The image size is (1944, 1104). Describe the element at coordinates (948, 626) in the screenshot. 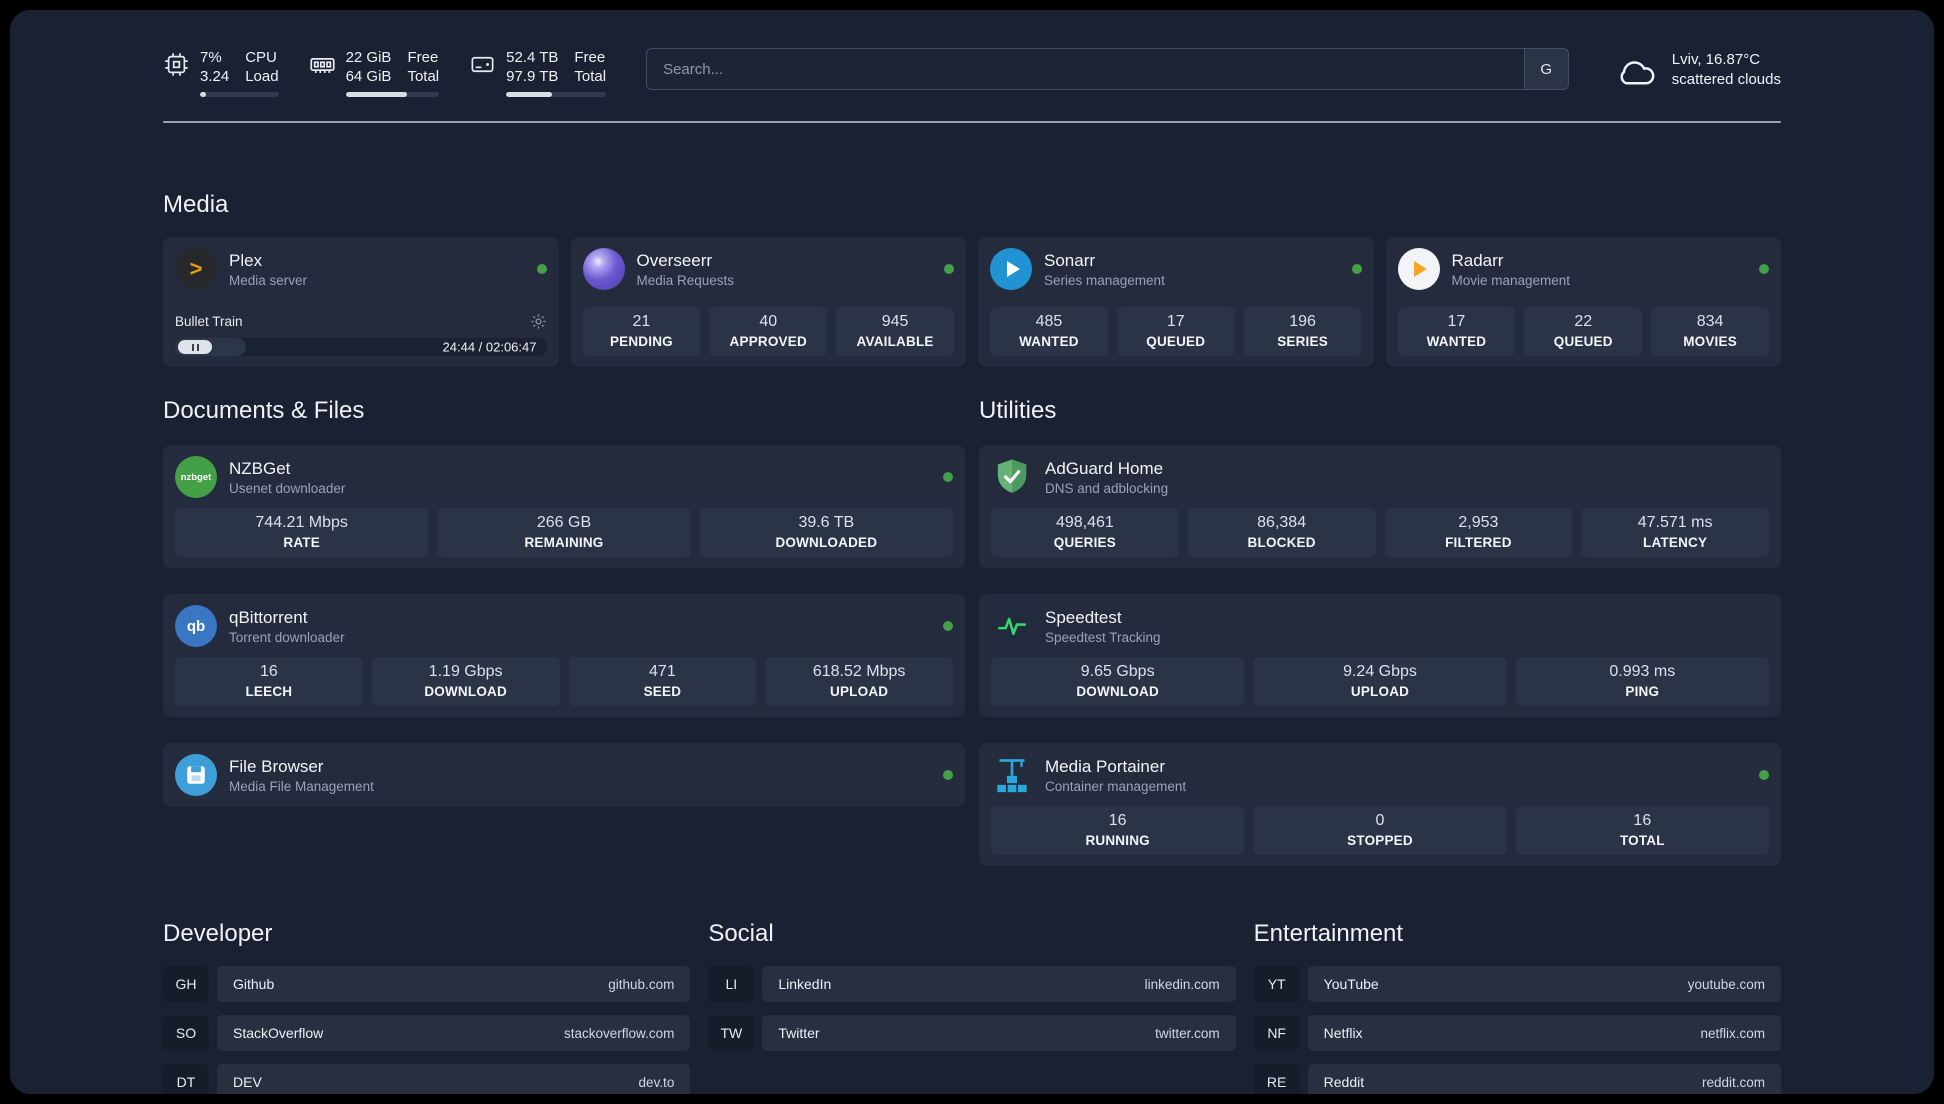

I see `qbittorrent-status-dot` at that location.